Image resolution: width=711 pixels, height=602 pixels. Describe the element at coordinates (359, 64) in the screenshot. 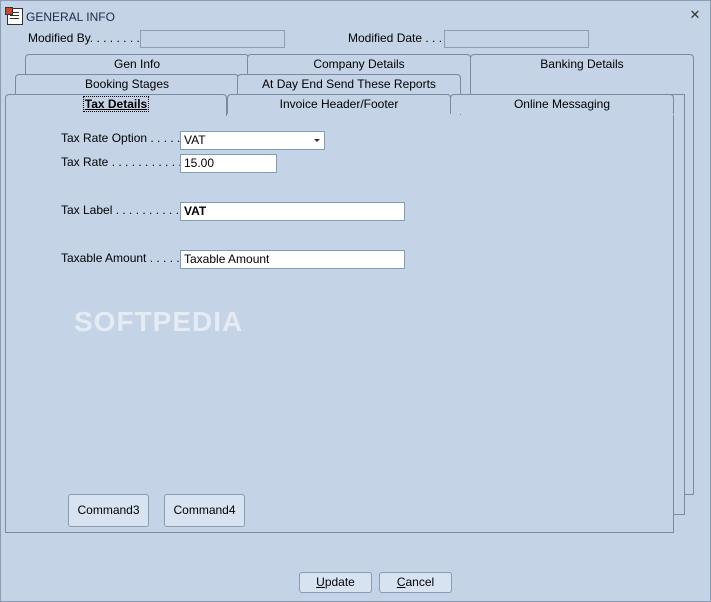

I see `tab-company-details: Company Details` at that location.